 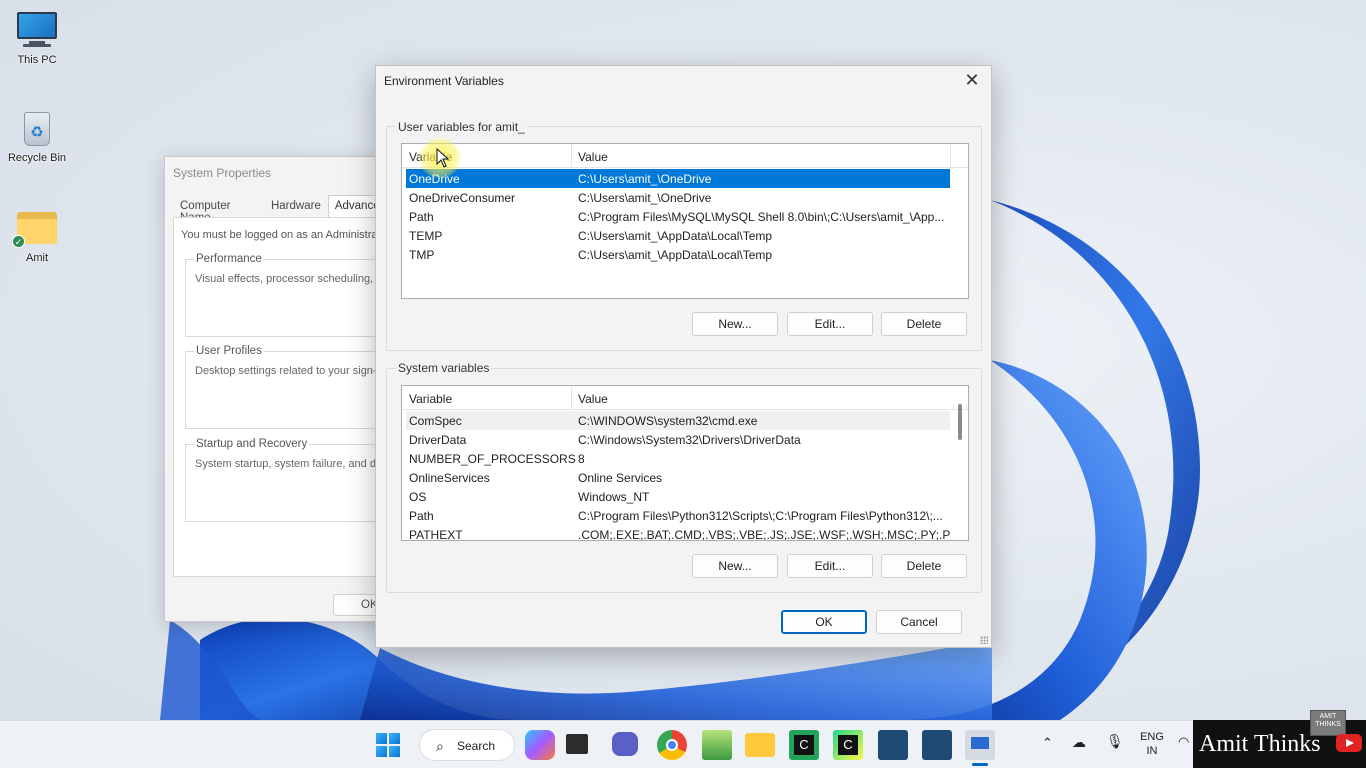 I want to click on taskbar: ⌕ Search C C ⌃ ☁ 🎙 ENG IN ◠, so click(x=683, y=744).